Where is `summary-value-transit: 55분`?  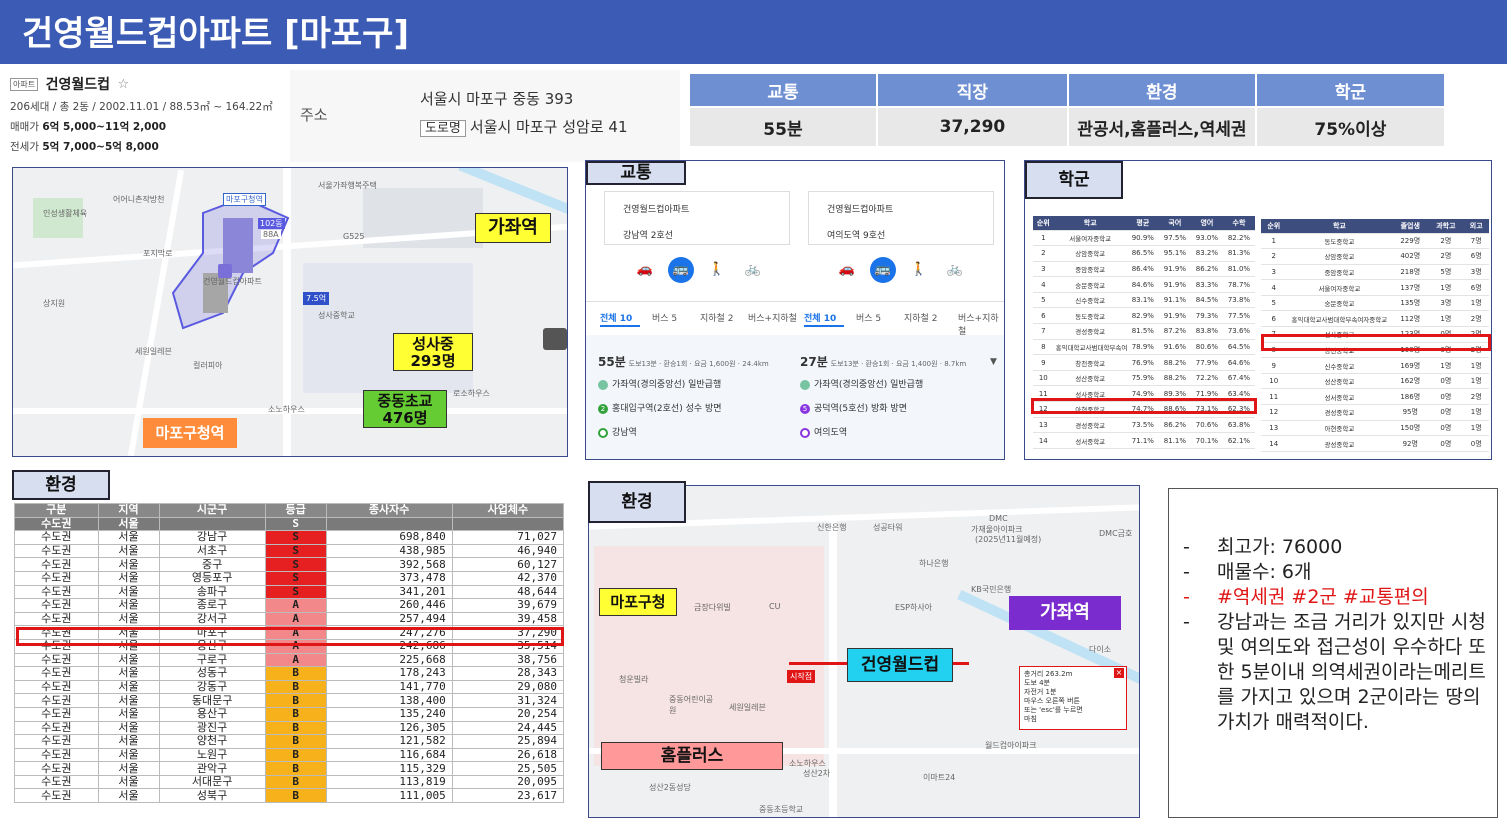 summary-value-transit: 55분 is located at coordinates (783, 127).